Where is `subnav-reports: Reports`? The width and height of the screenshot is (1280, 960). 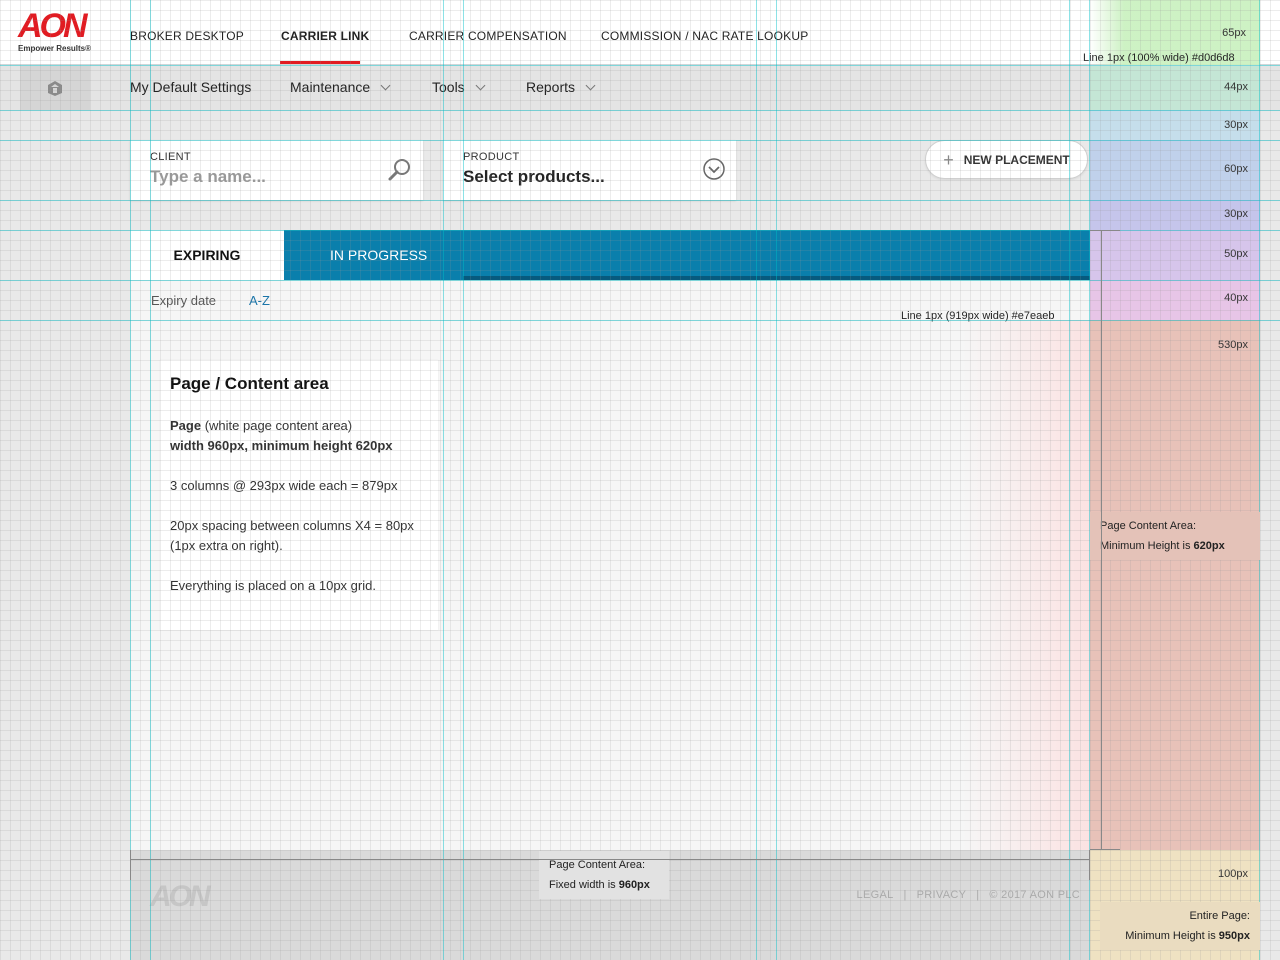
subnav-reports: Reports is located at coordinates (561, 87).